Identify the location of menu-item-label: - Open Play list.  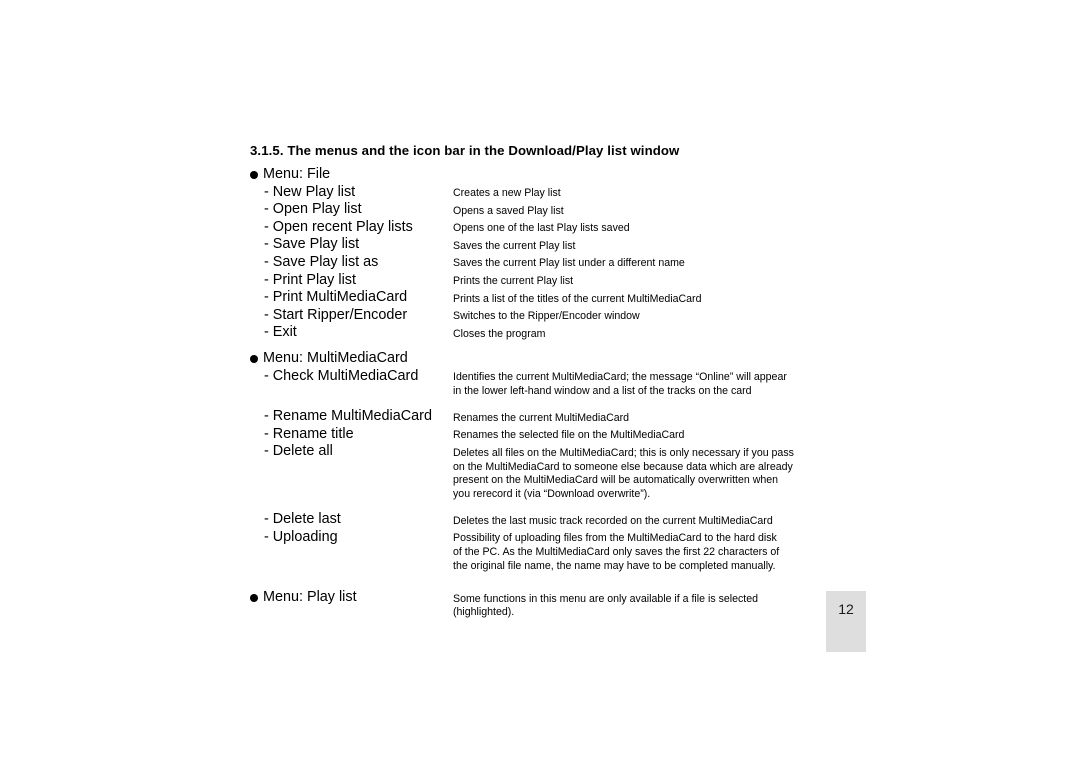
(313, 209).